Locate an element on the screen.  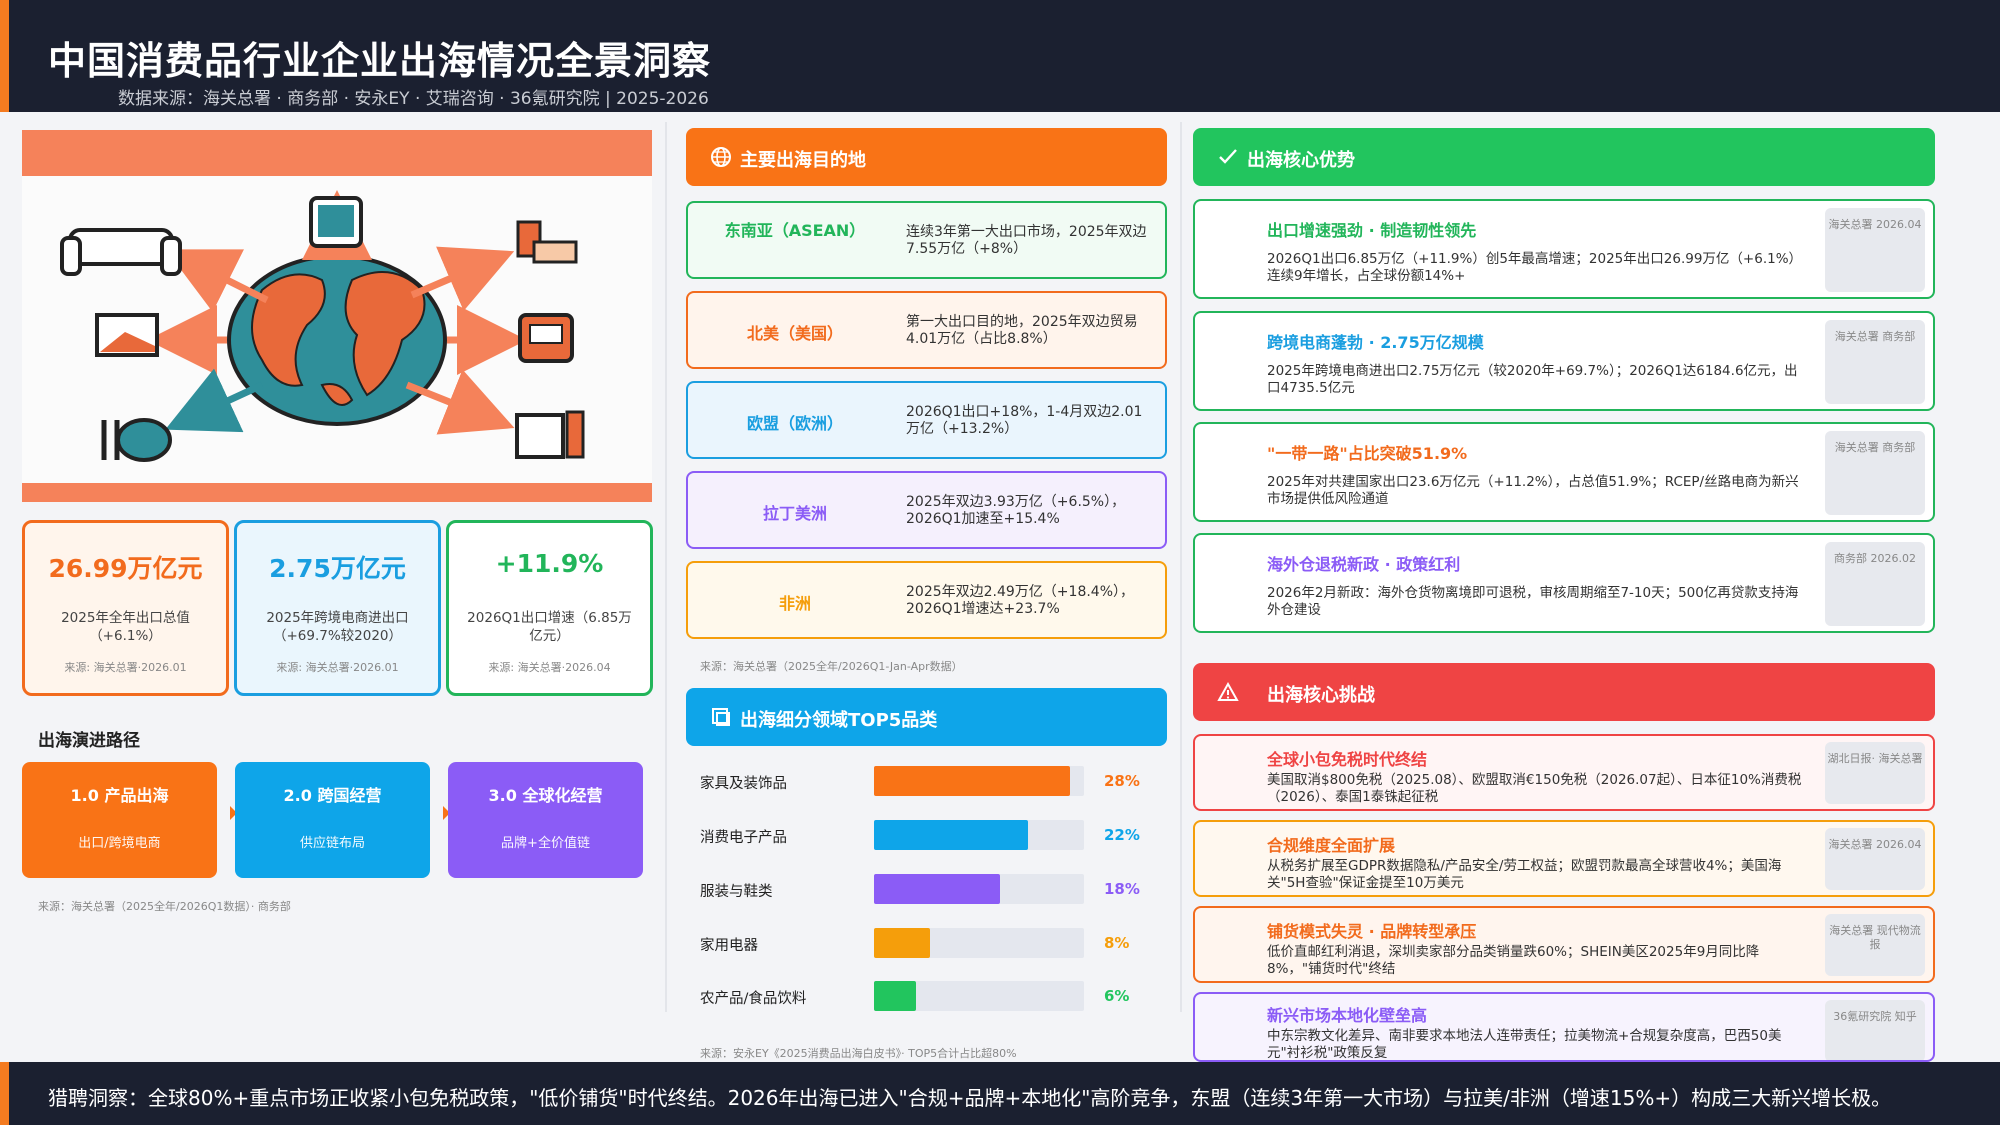
stage-desc: 出口/跨境电商 is located at coordinates (119, 843).